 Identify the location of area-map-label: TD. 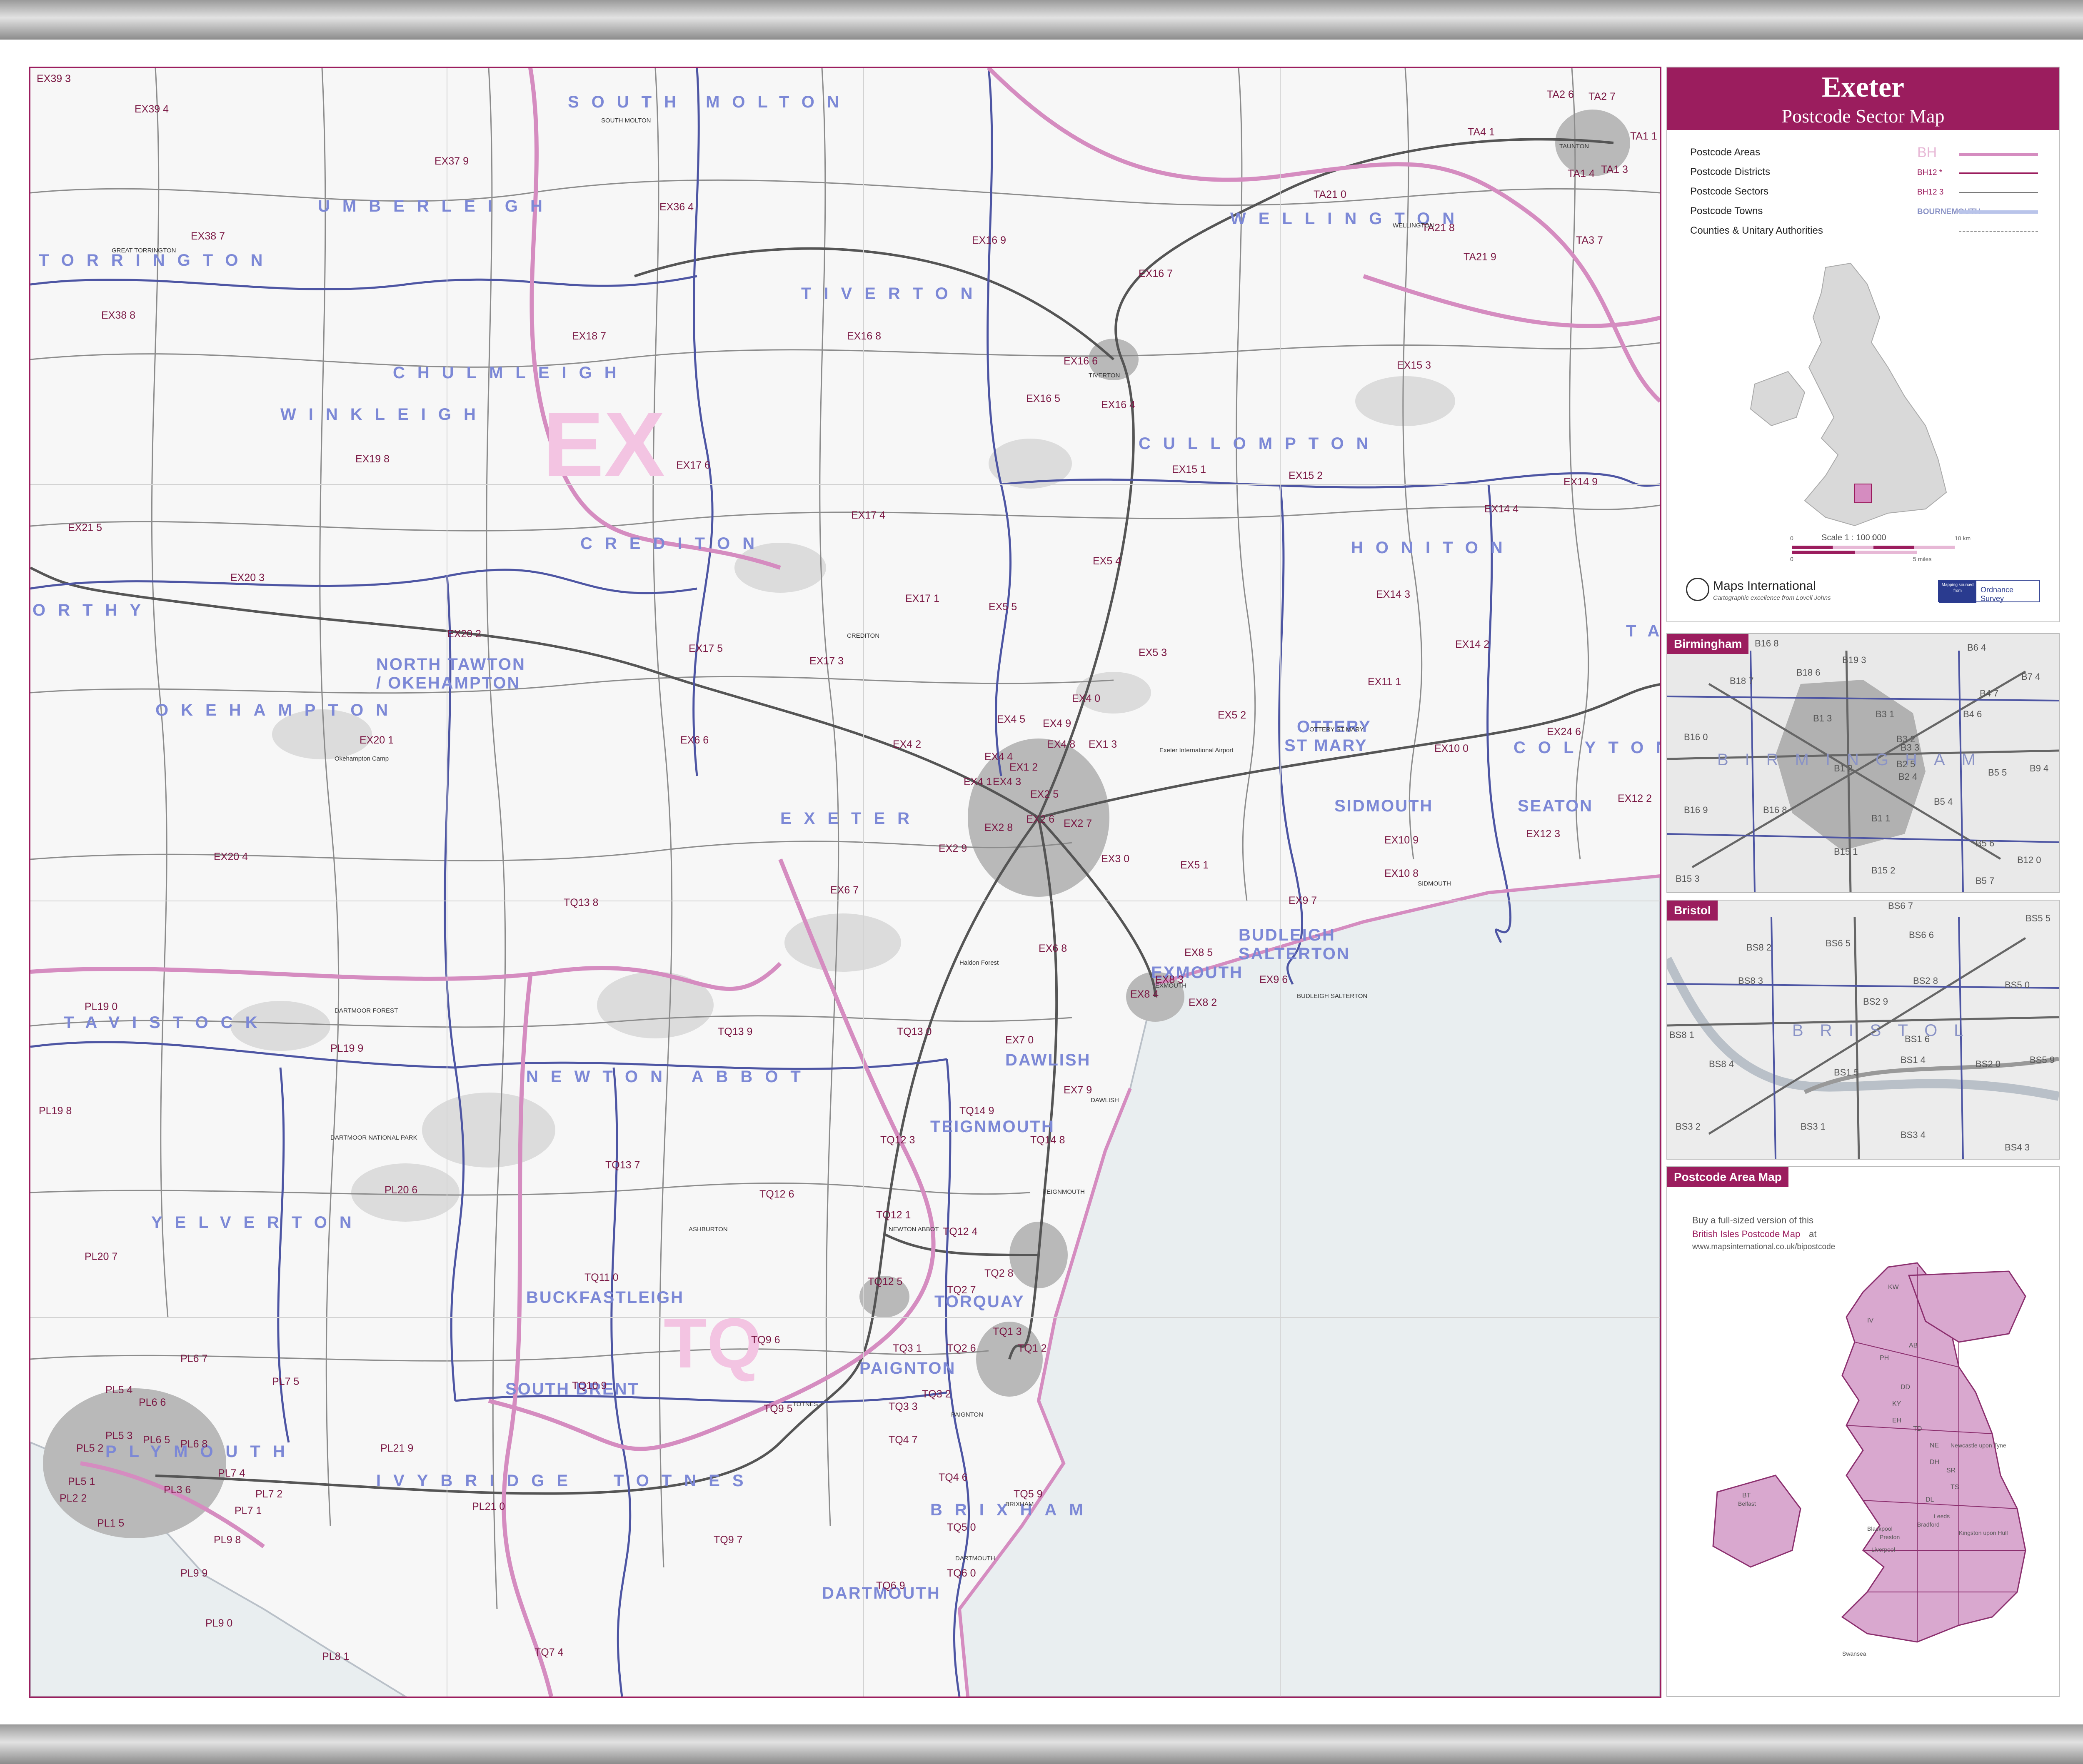
(1918, 1428).